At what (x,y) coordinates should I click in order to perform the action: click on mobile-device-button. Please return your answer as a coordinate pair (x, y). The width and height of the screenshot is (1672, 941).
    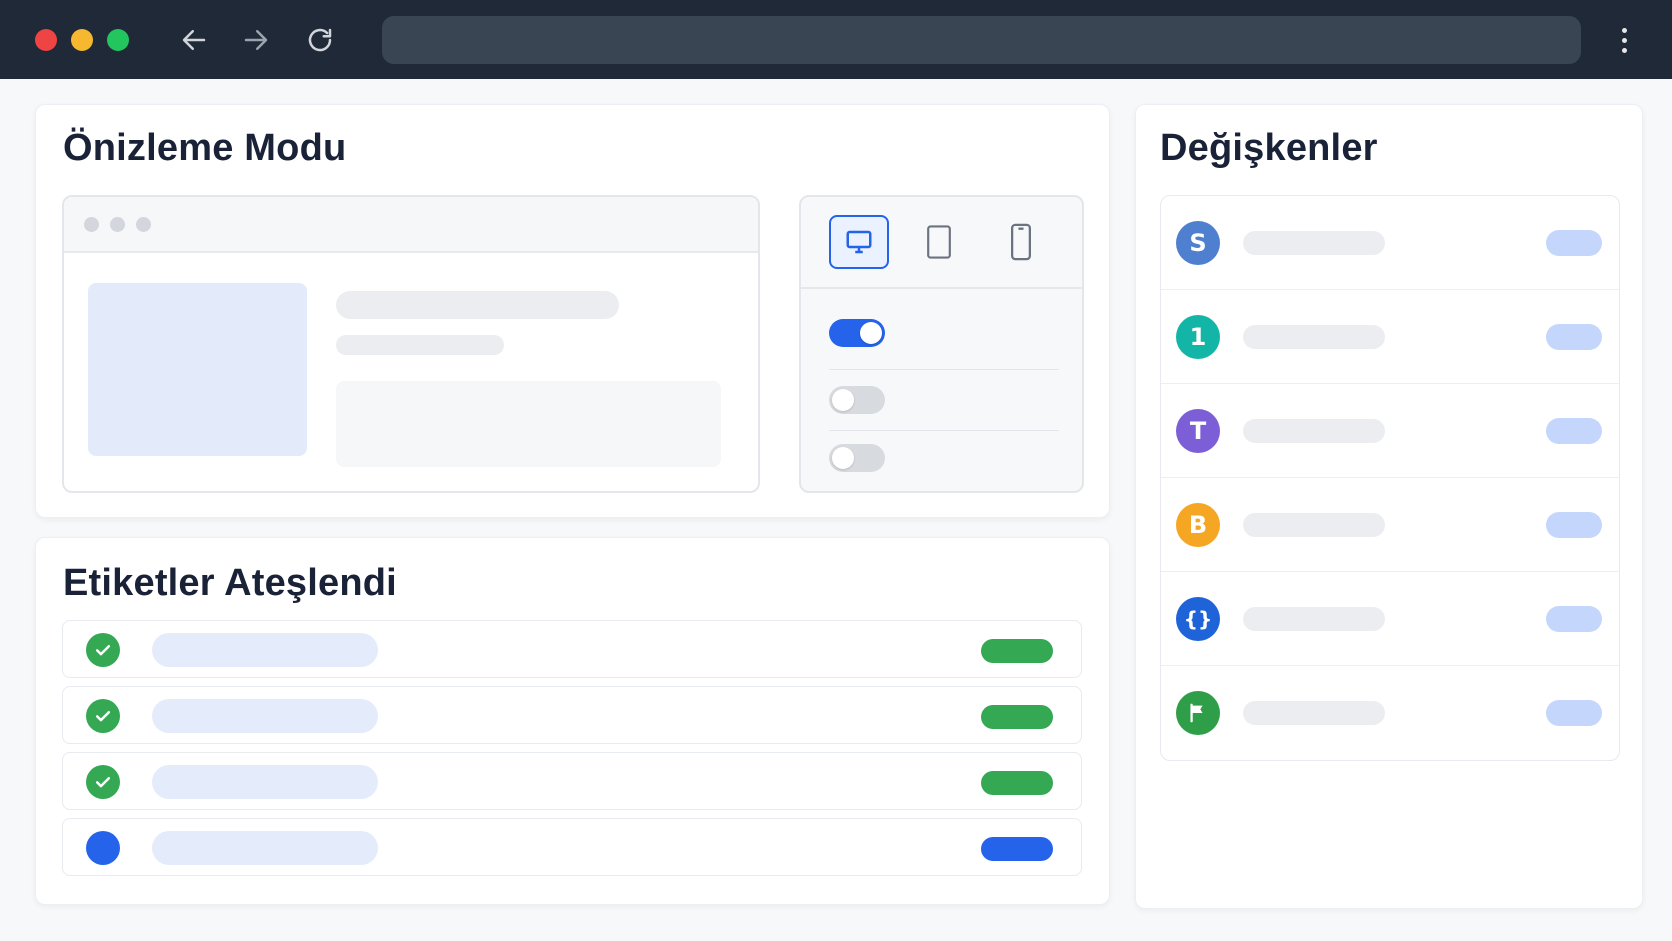
    Looking at the image, I should click on (1021, 242).